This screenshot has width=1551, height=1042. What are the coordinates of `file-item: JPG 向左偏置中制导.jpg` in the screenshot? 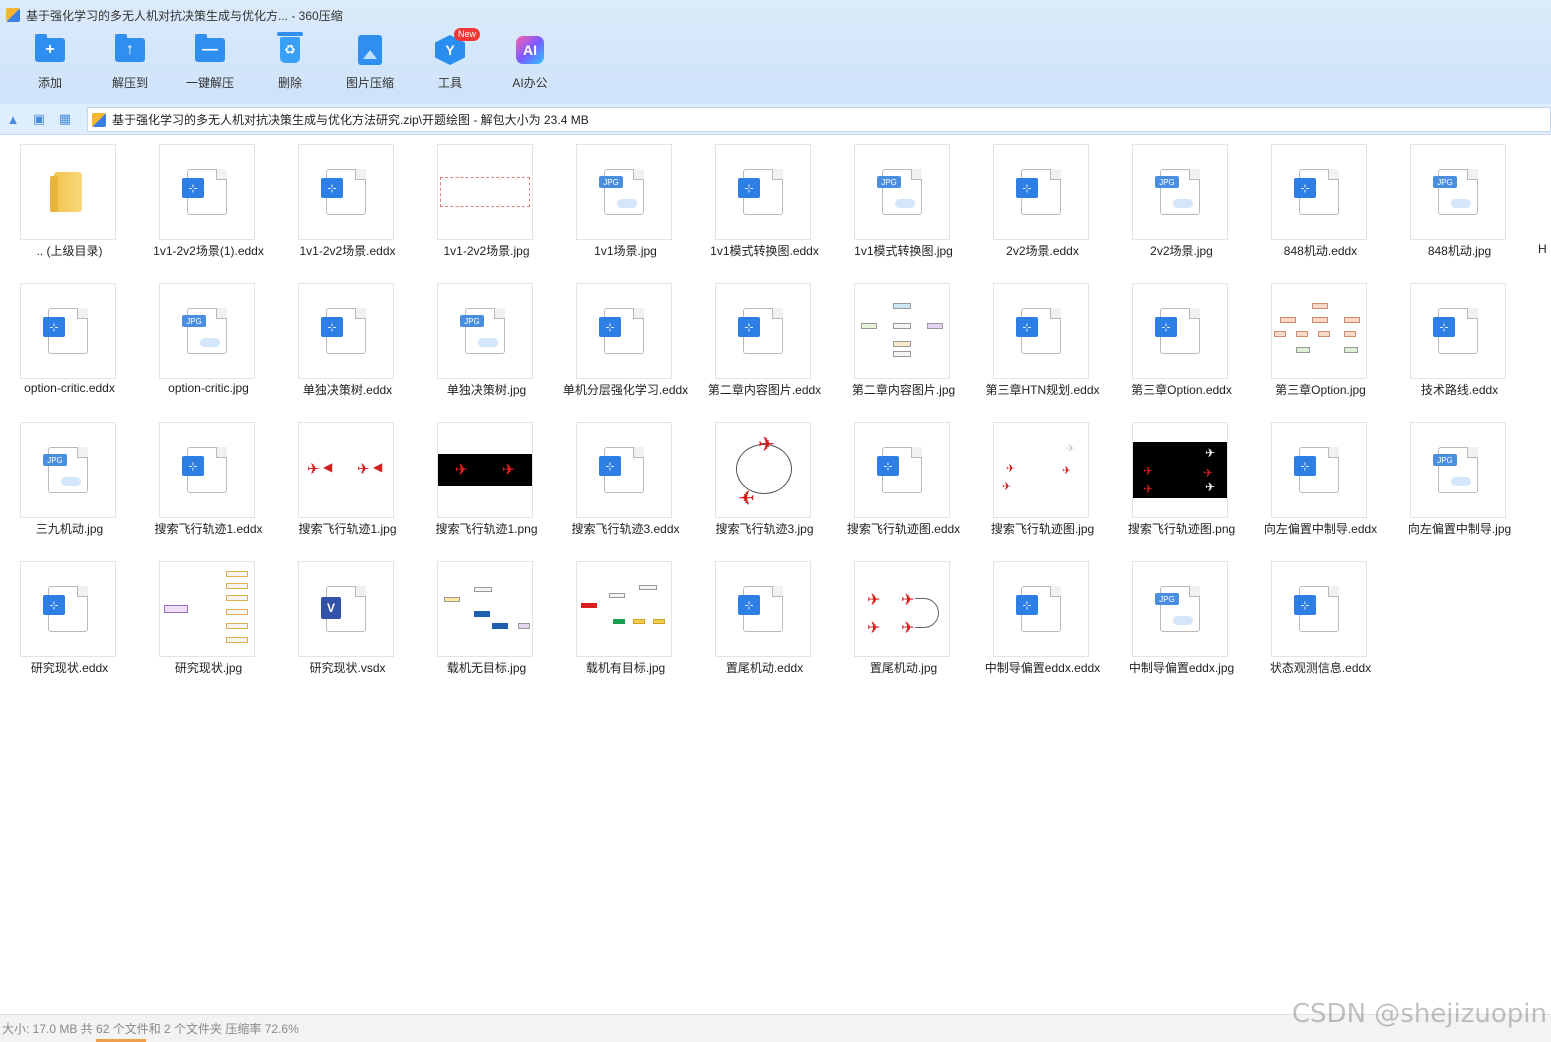 It's located at (1459, 482).